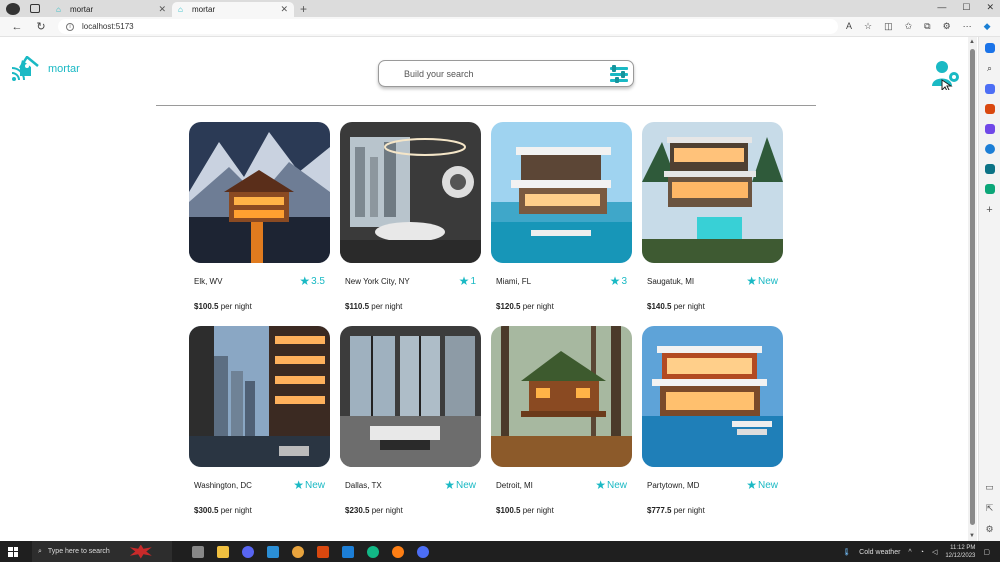  Describe the element at coordinates (989, 89) in the screenshot. I see `shopping-tag-icon` at that location.